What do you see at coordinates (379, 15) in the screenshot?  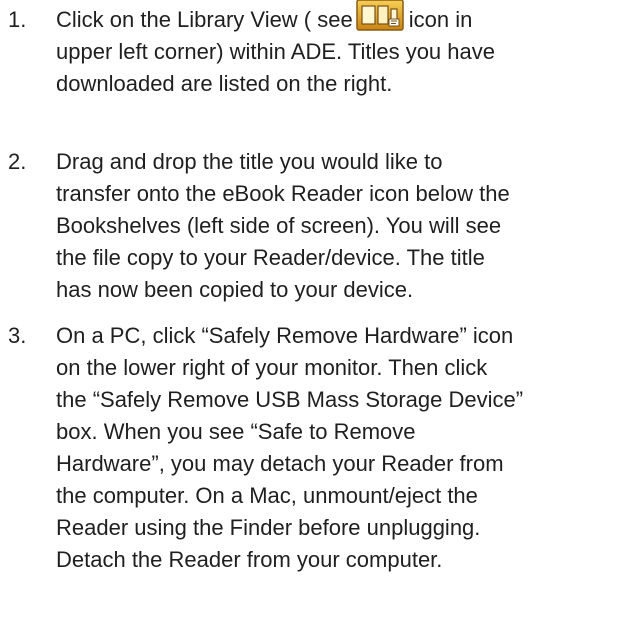 I see `library-view-icon` at bounding box center [379, 15].